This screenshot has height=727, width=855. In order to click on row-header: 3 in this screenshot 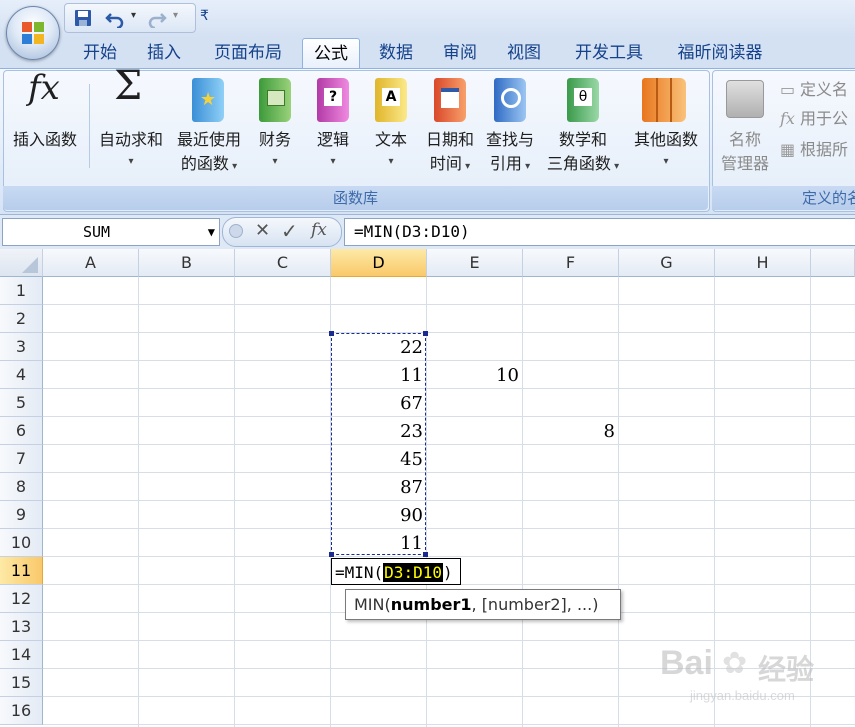, I will do `click(21, 347)`.